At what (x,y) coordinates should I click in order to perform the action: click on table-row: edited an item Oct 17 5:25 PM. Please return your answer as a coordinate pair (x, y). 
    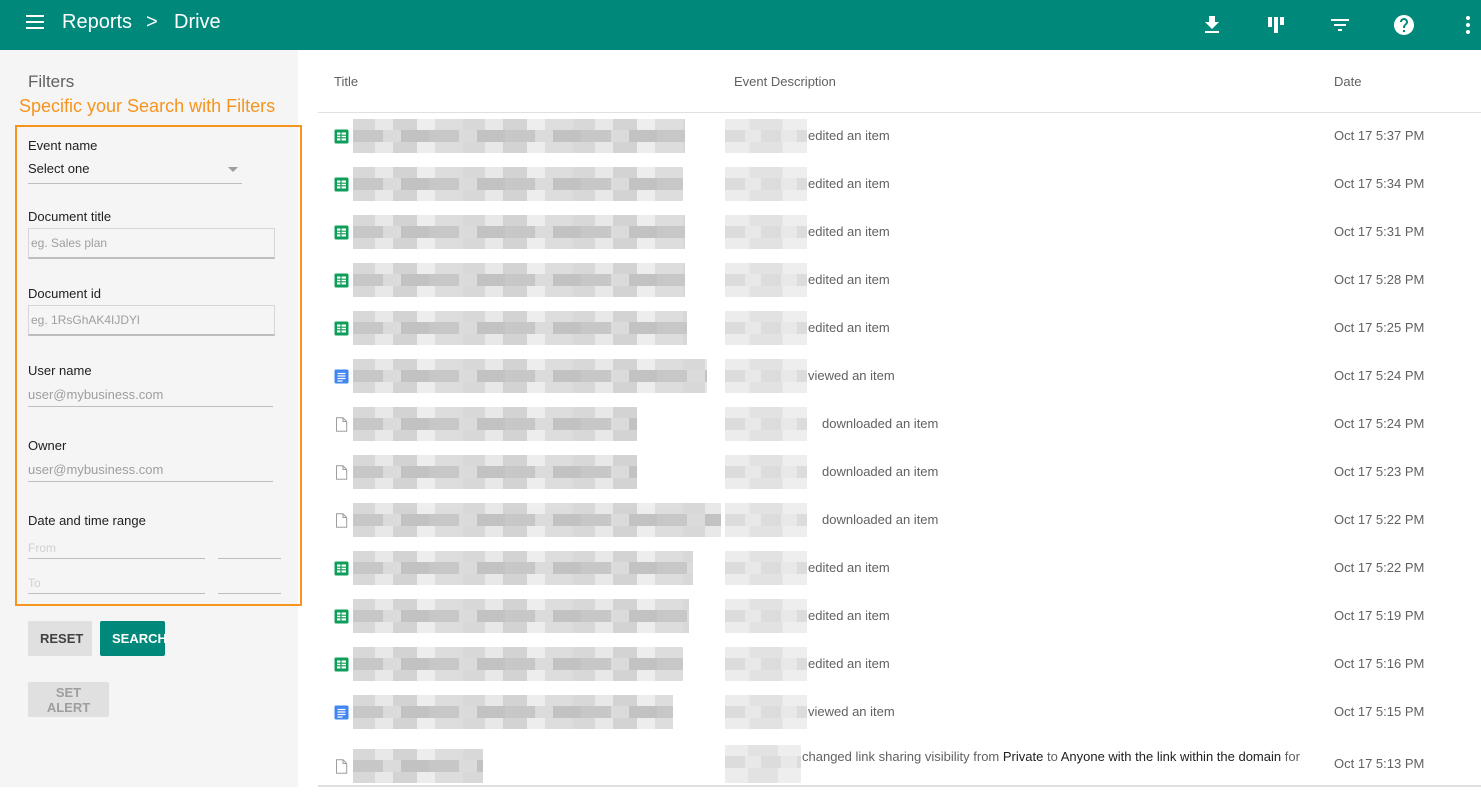
    Looking at the image, I should click on (899, 329).